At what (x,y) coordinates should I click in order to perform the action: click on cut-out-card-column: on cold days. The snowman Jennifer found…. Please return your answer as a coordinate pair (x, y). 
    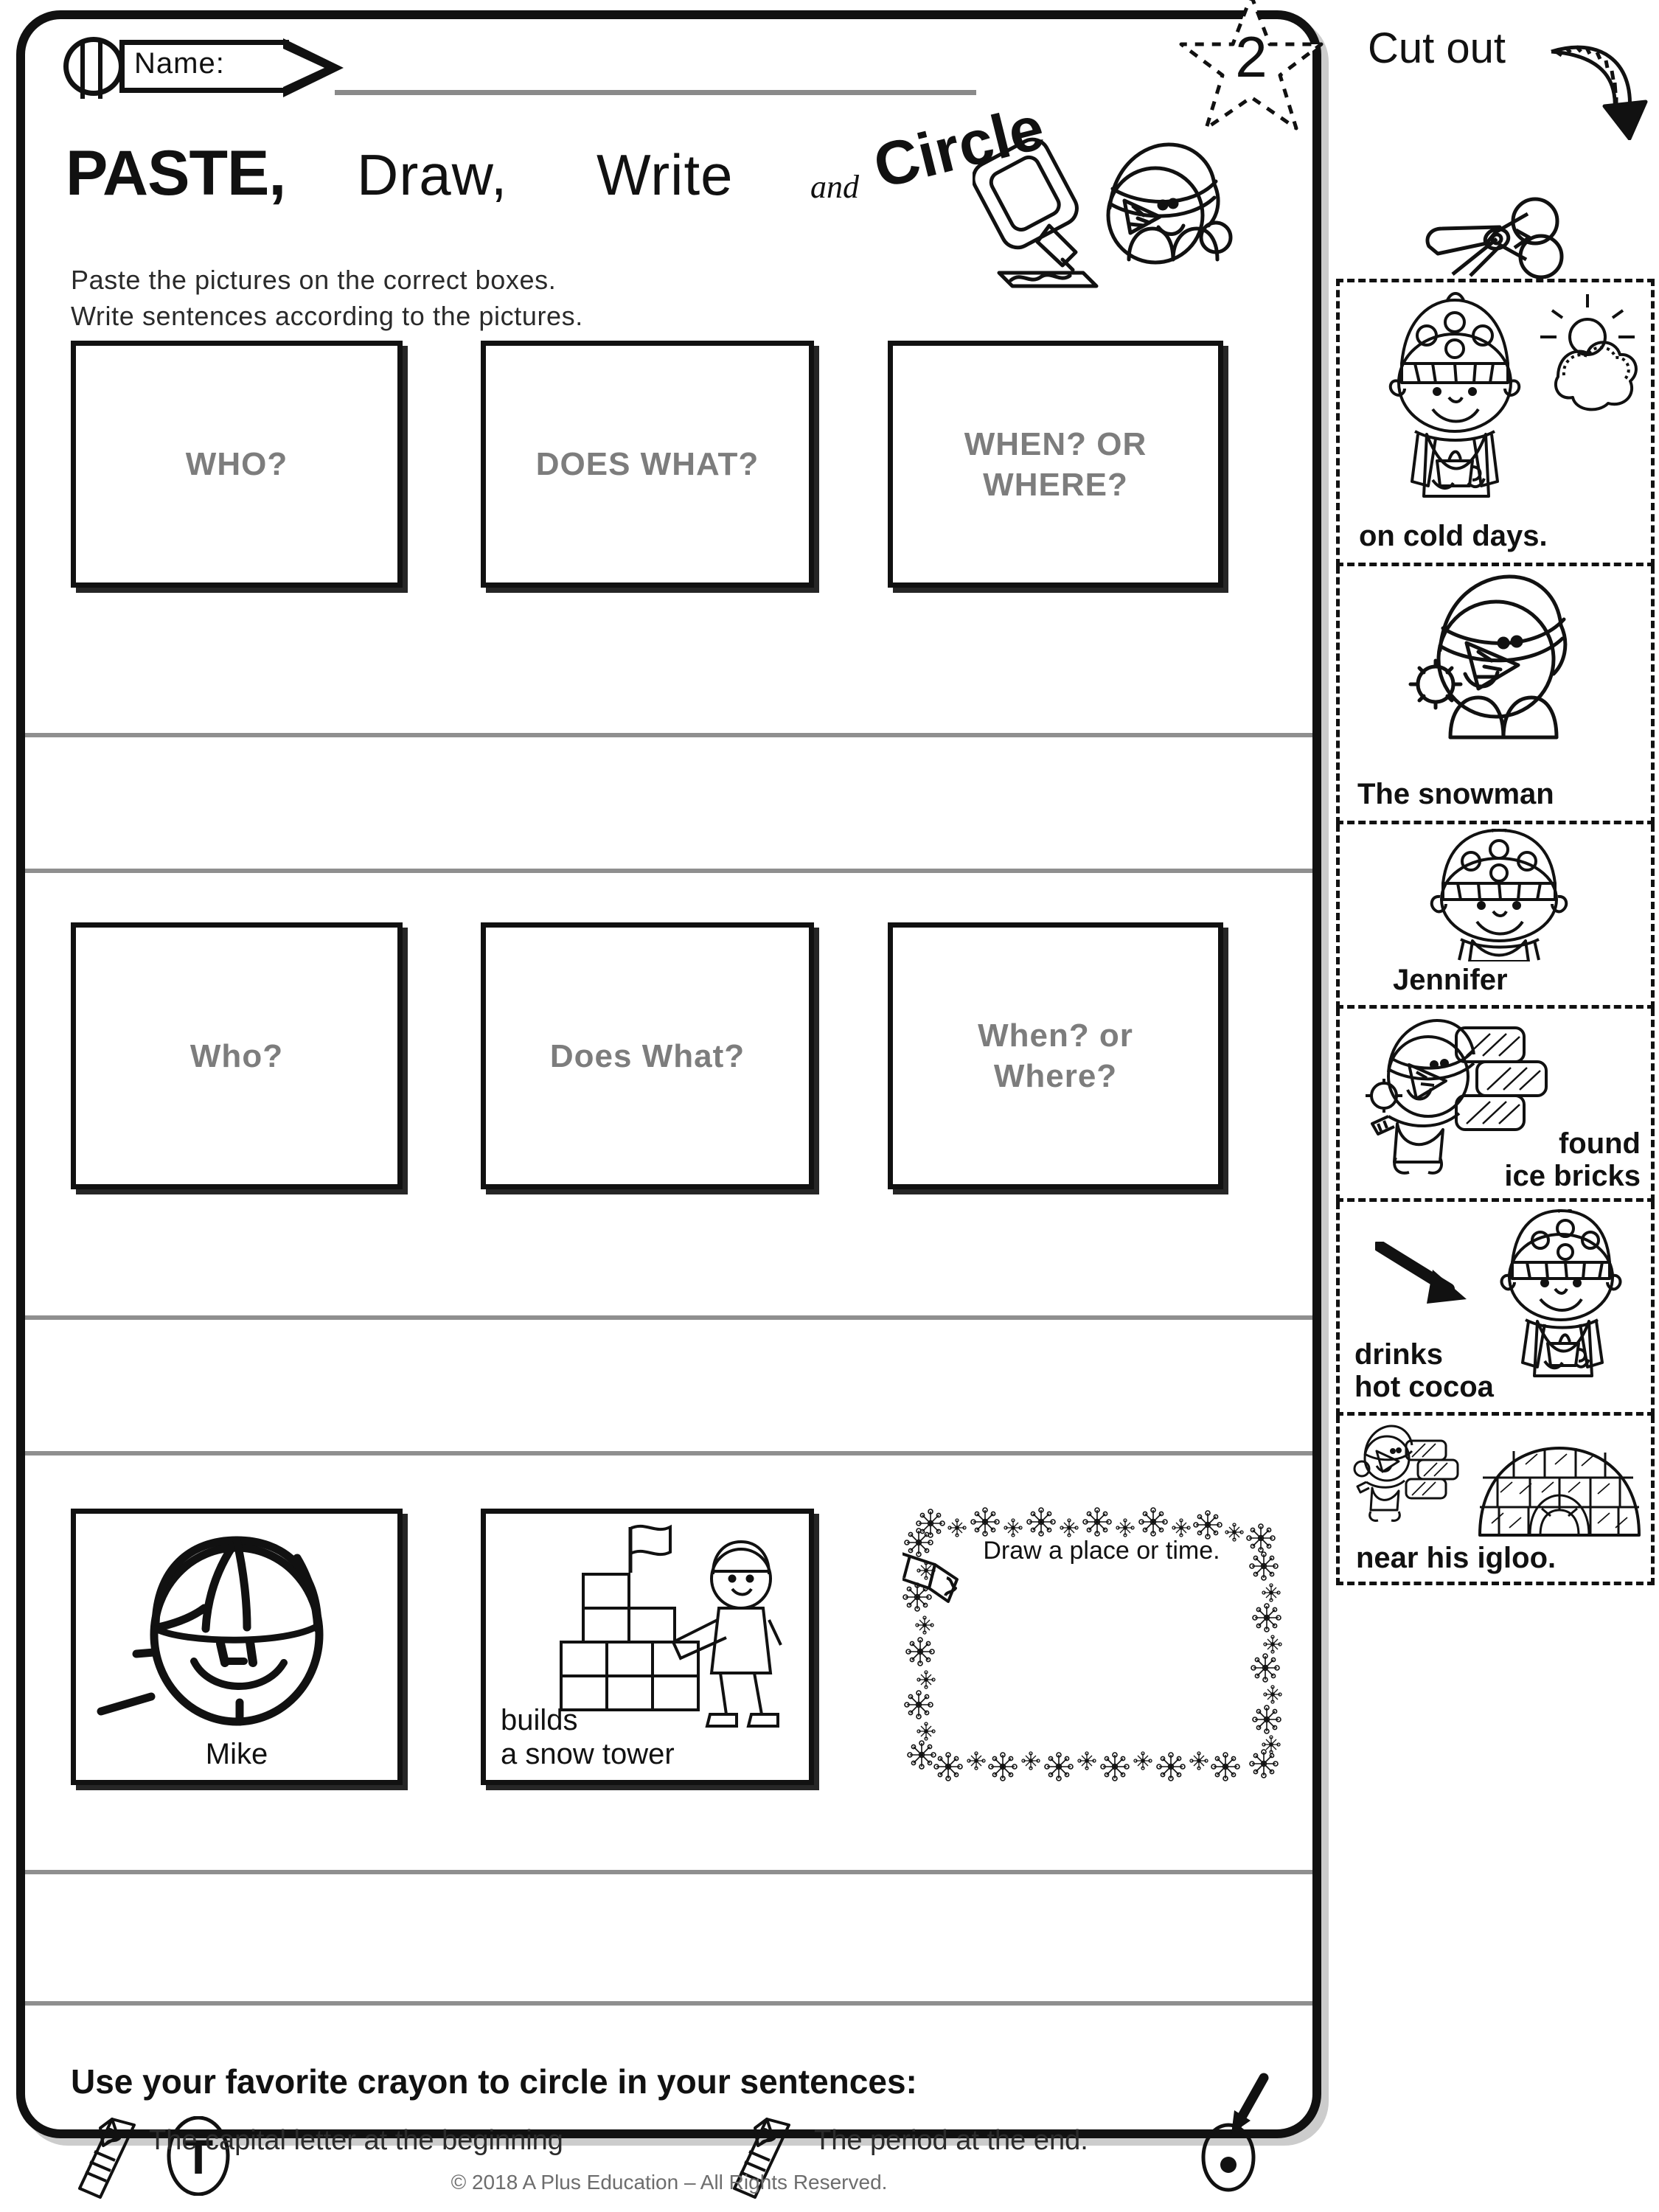
    Looking at the image, I should click on (1495, 932).